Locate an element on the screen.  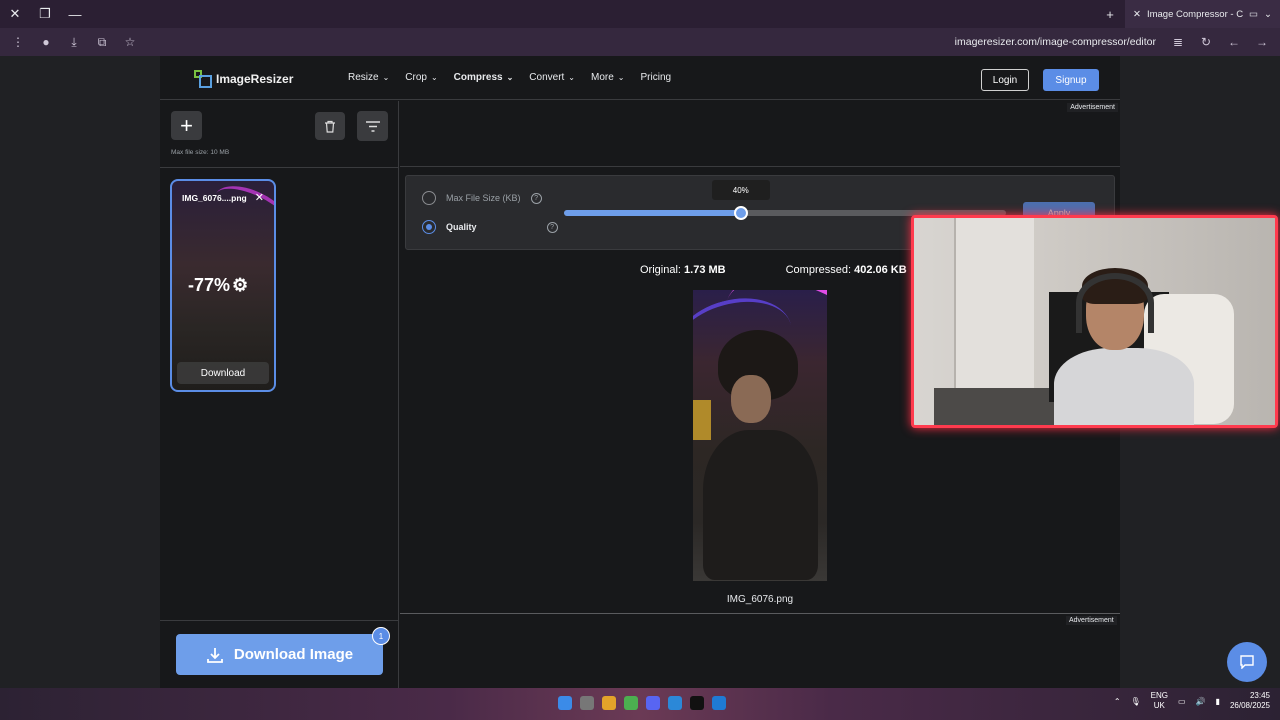
original-size: Original: 1.73 MB is located at coordinates (683, 270).